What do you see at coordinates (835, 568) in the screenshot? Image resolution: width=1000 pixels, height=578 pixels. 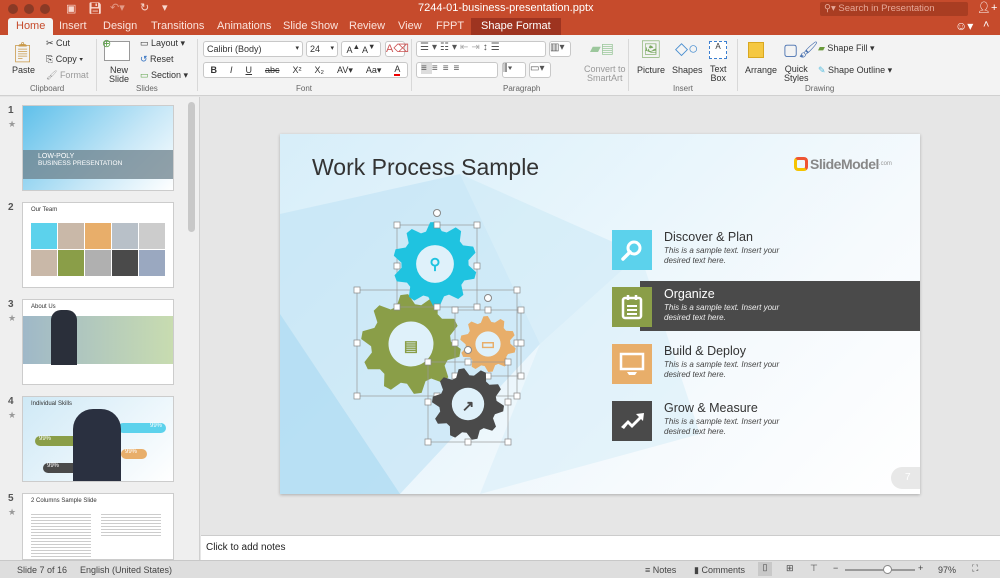 I see `zoom-out-button: −` at bounding box center [835, 568].